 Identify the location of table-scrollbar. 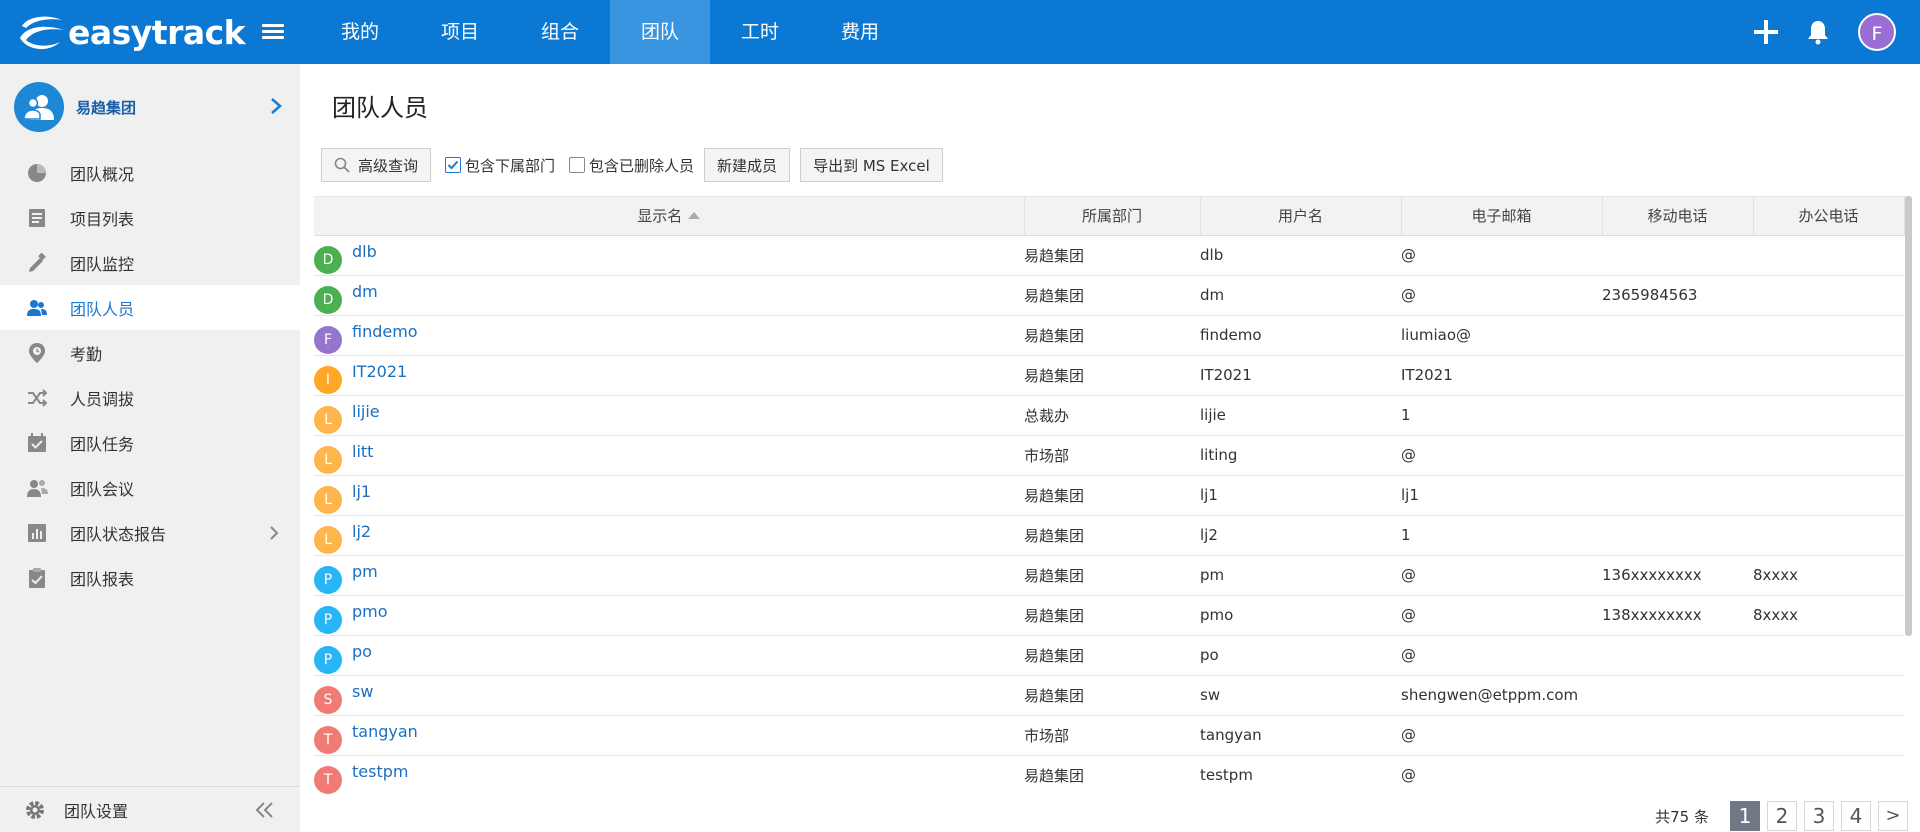
(1908, 416).